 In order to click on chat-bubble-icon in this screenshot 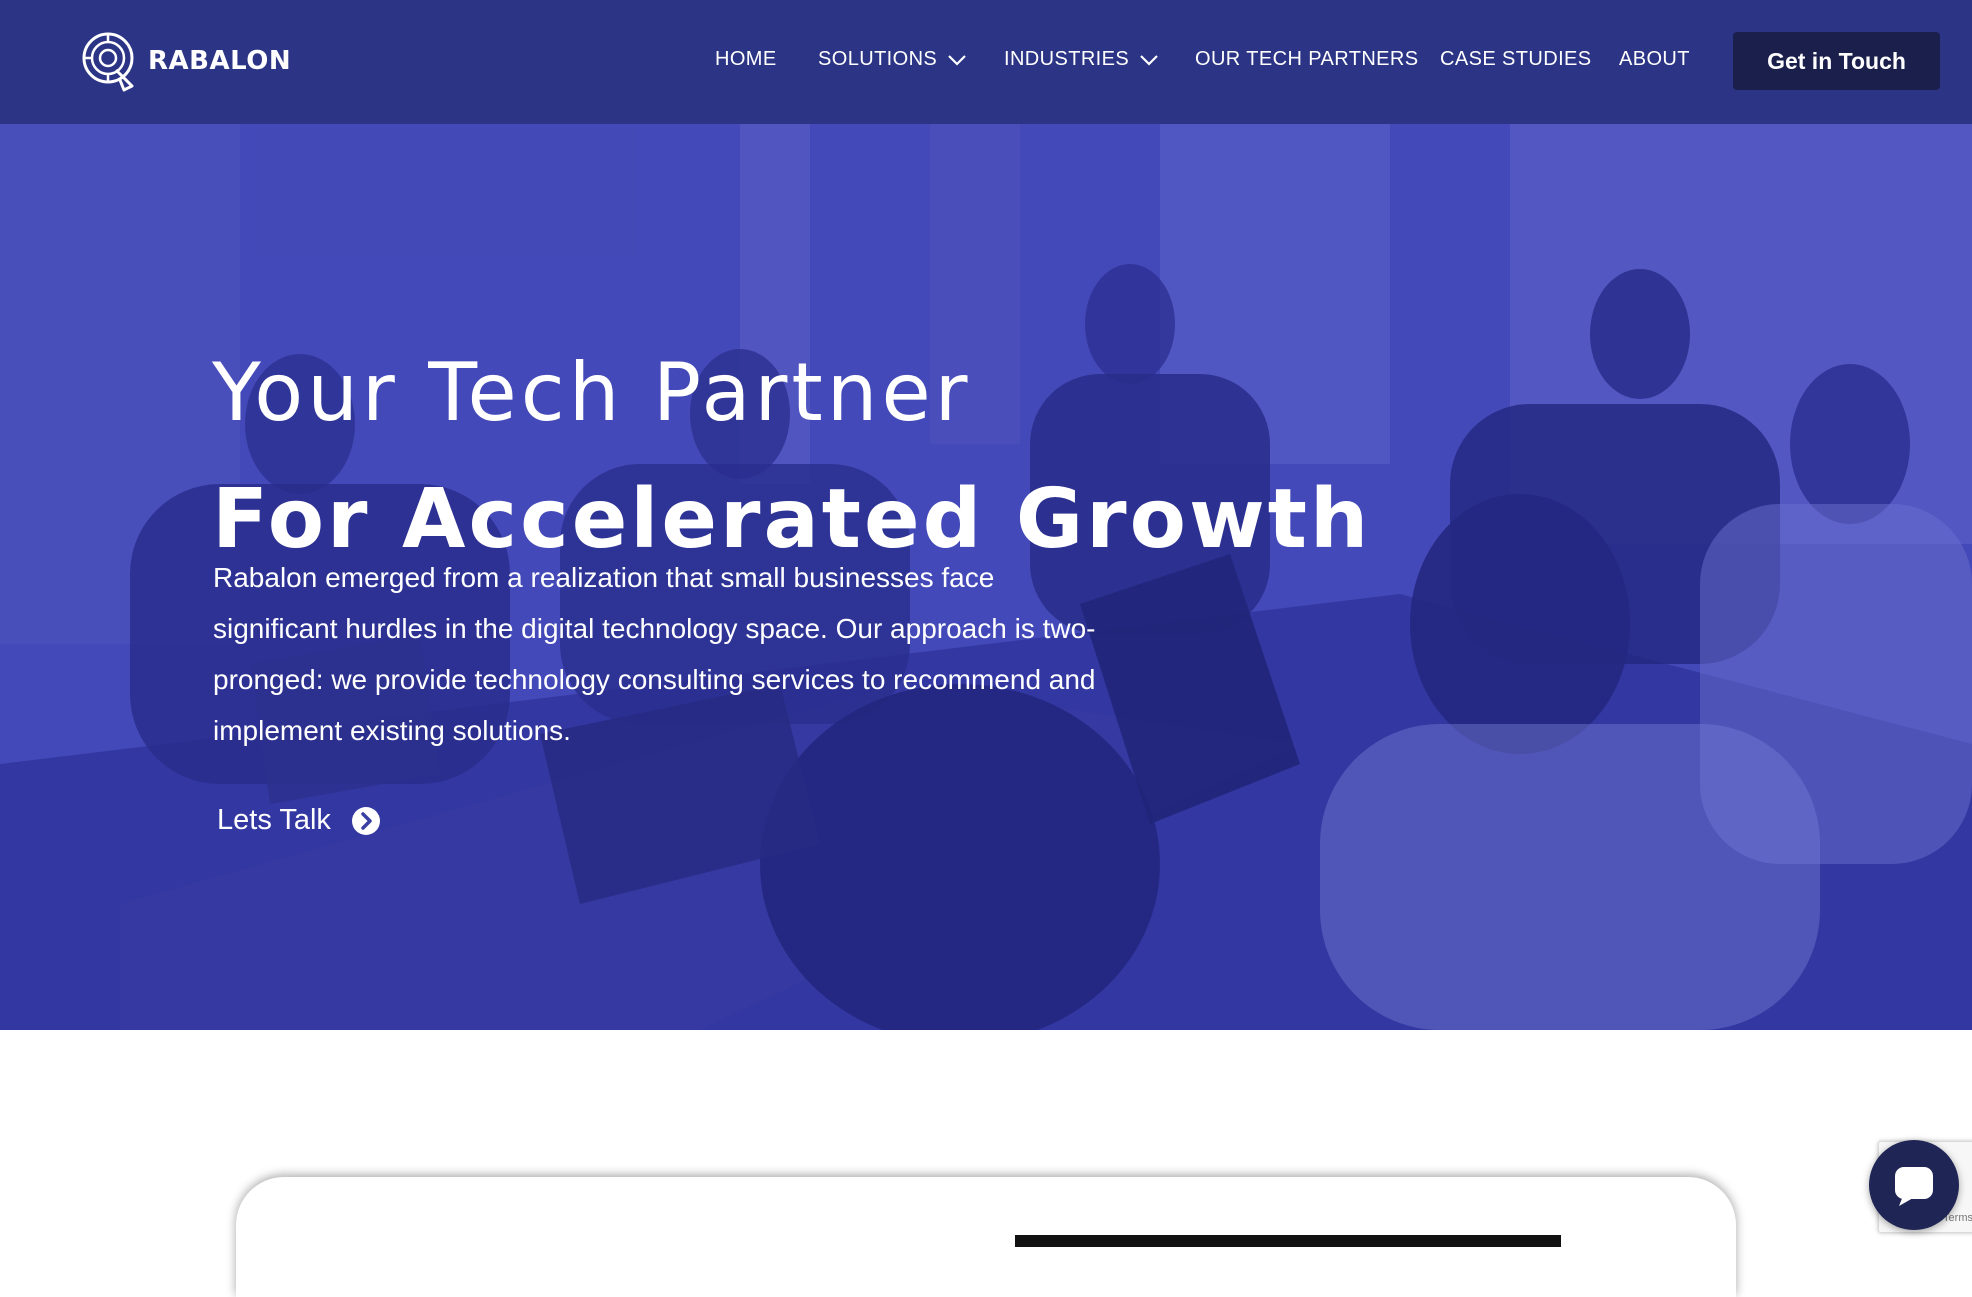, I will do `click(1914, 1186)`.